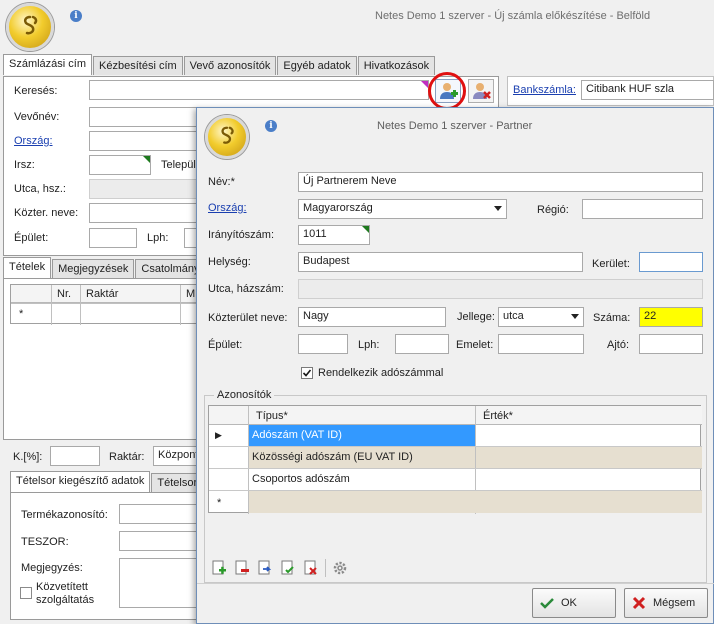 The width and height of the screenshot is (714, 624). What do you see at coordinates (265, 568) in the screenshot?
I see `move-row-icon` at bounding box center [265, 568].